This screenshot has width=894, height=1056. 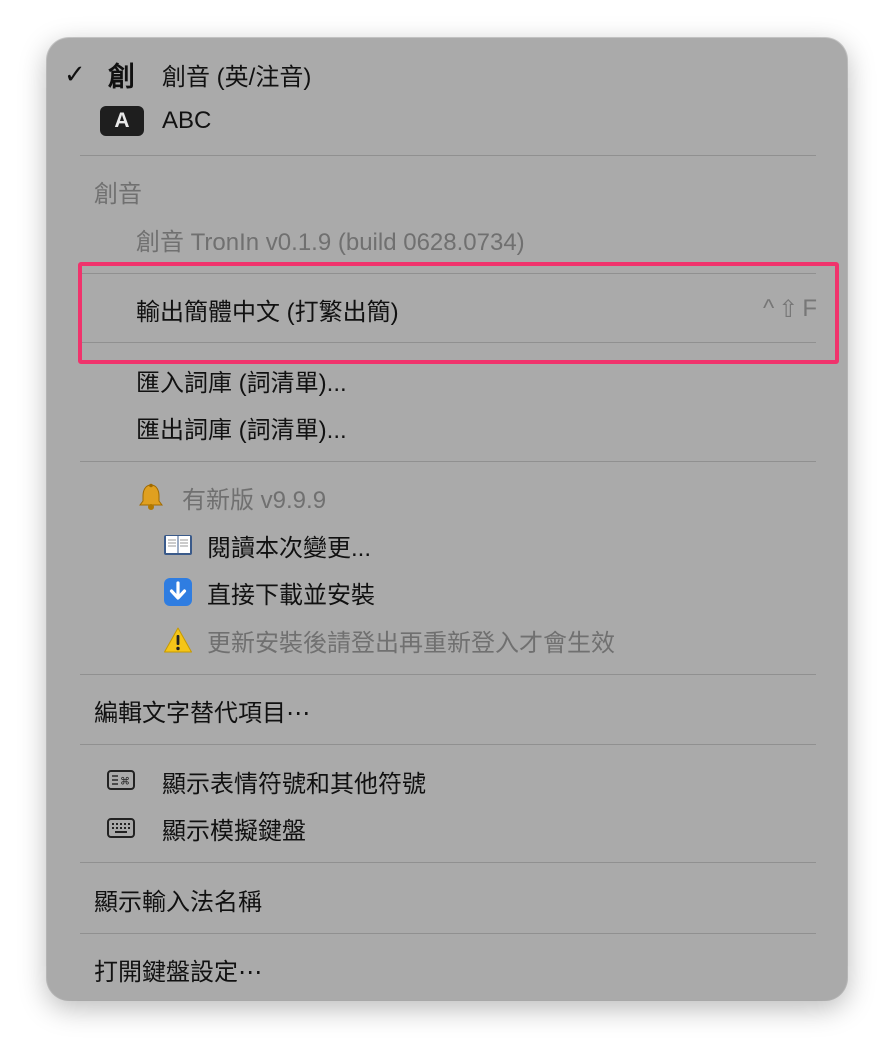 I want to click on show-keyboard-viewer-label: 顯示模擬鍵盤, so click(x=234, y=831).